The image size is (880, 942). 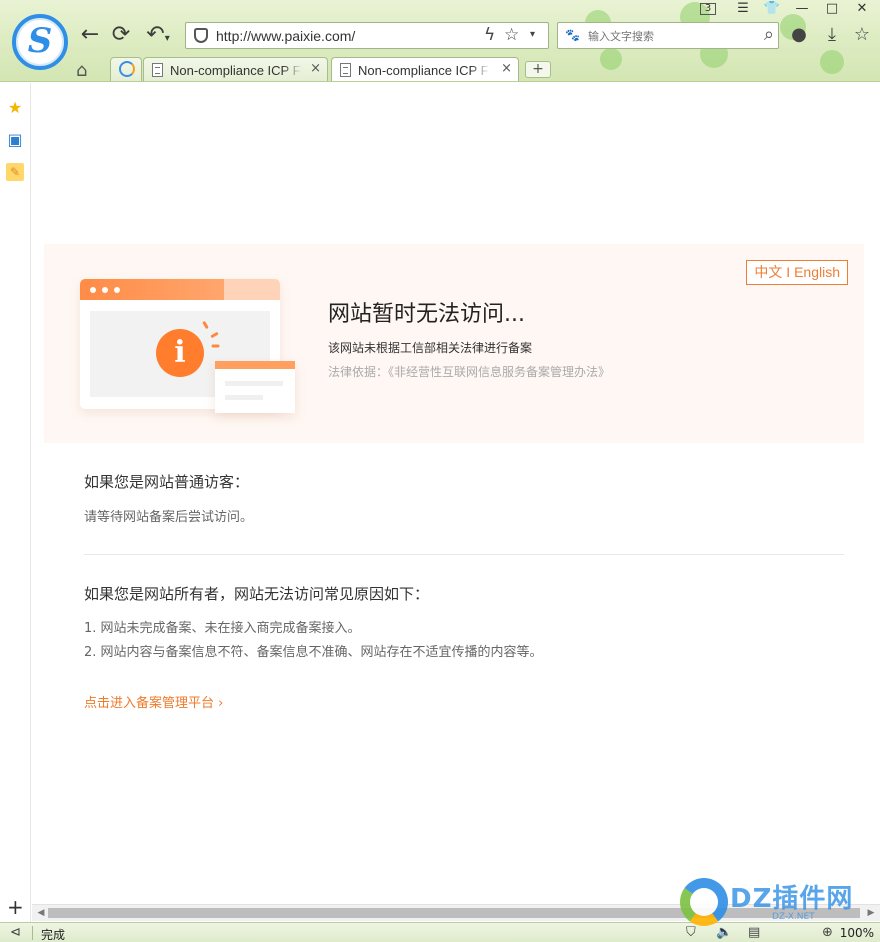 I want to click on maximize-icon: □, so click(x=832, y=8).